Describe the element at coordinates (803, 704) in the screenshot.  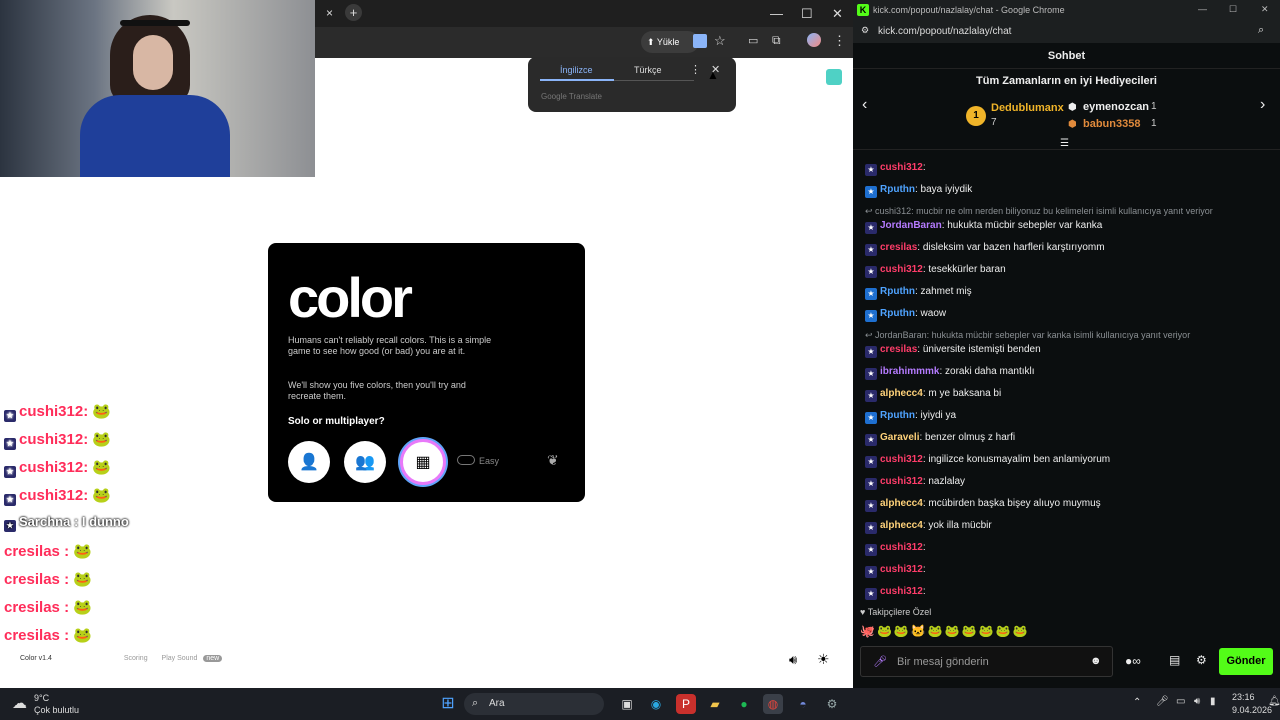
I see `discord-icon: ◓` at that location.